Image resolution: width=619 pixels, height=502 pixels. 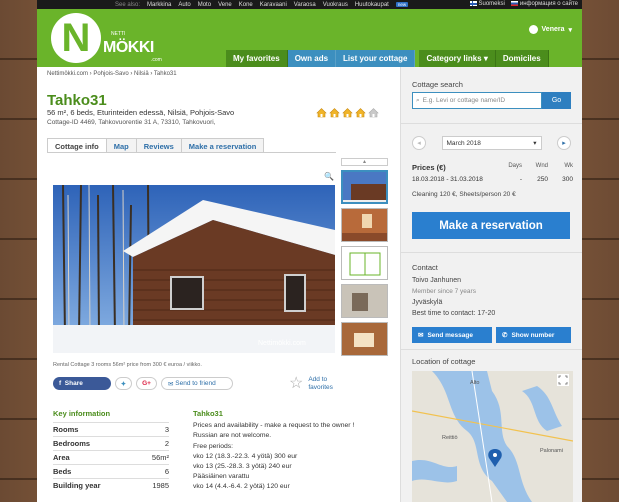 What do you see at coordinates (159, 5) in the screenshot?
I see `topbar-link-markkina: Markkina` at bounding box center [159, 5].